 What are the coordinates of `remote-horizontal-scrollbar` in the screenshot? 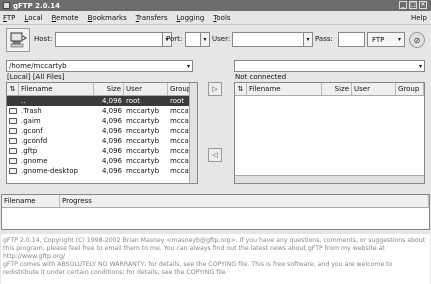 It's located at (329, 179).